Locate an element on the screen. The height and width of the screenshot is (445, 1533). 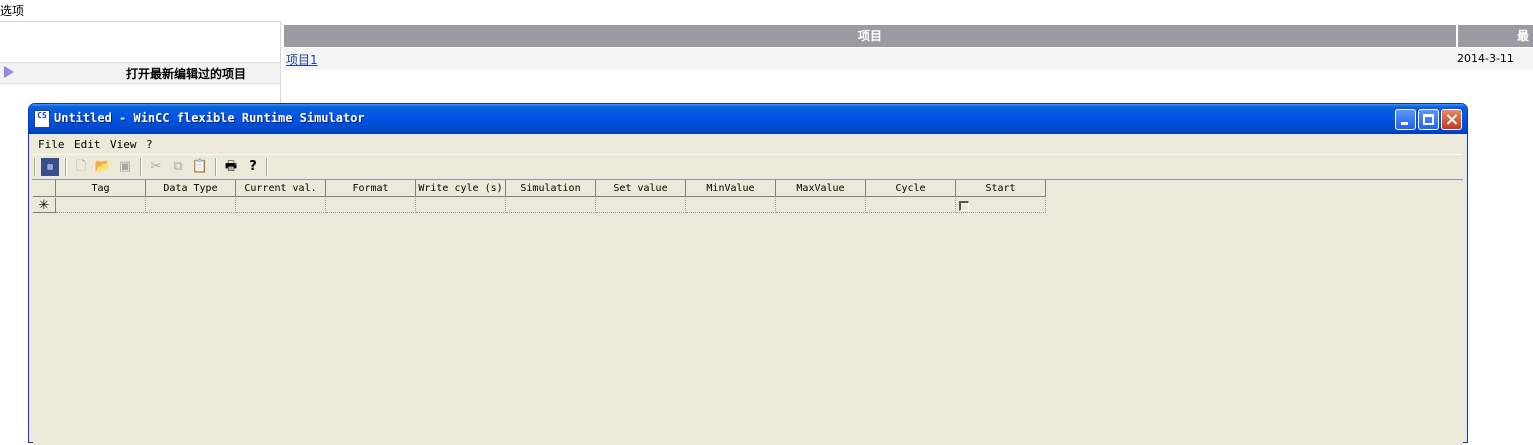
table-row: 项目1 2014-3-11 is located at coordinates (908, 59).